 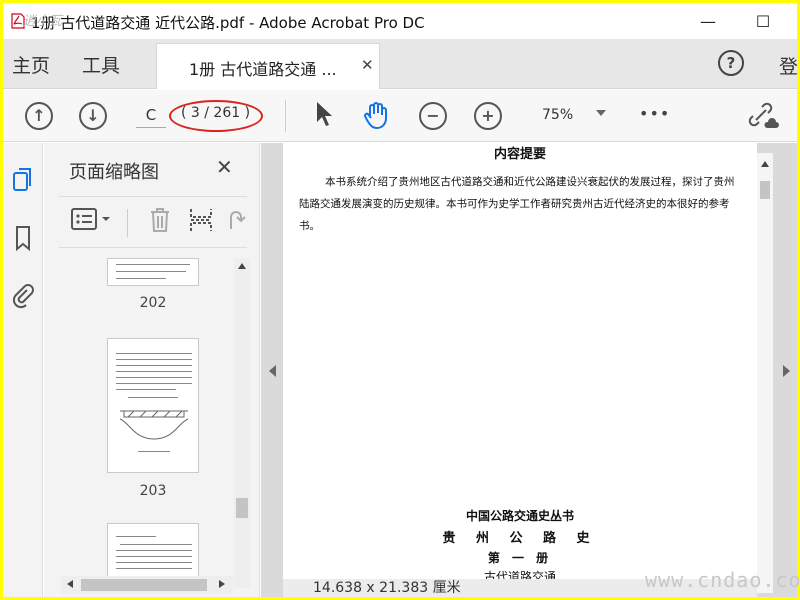 I want to click on maximize-button: ☐, so click(x=763, y=21).